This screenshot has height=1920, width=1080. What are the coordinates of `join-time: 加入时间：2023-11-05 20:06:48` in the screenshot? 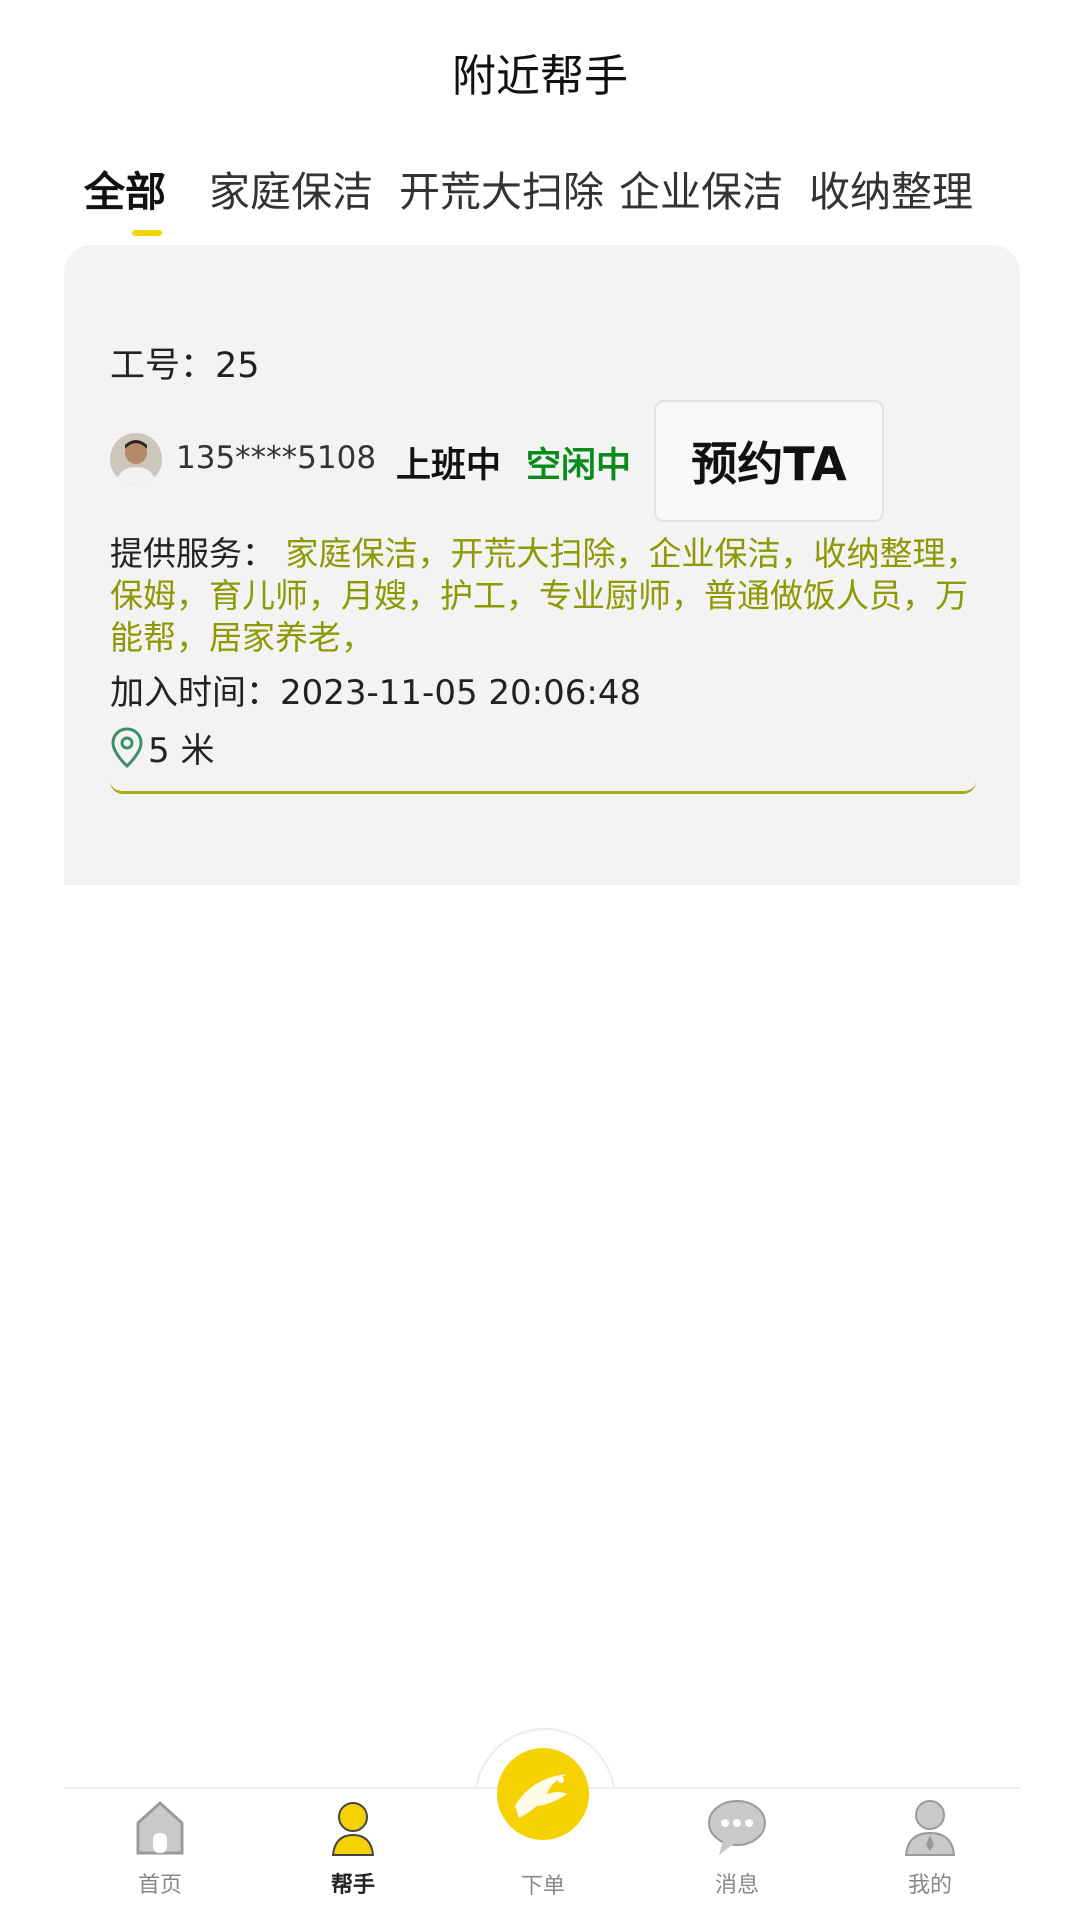 It's located at (376, 693).